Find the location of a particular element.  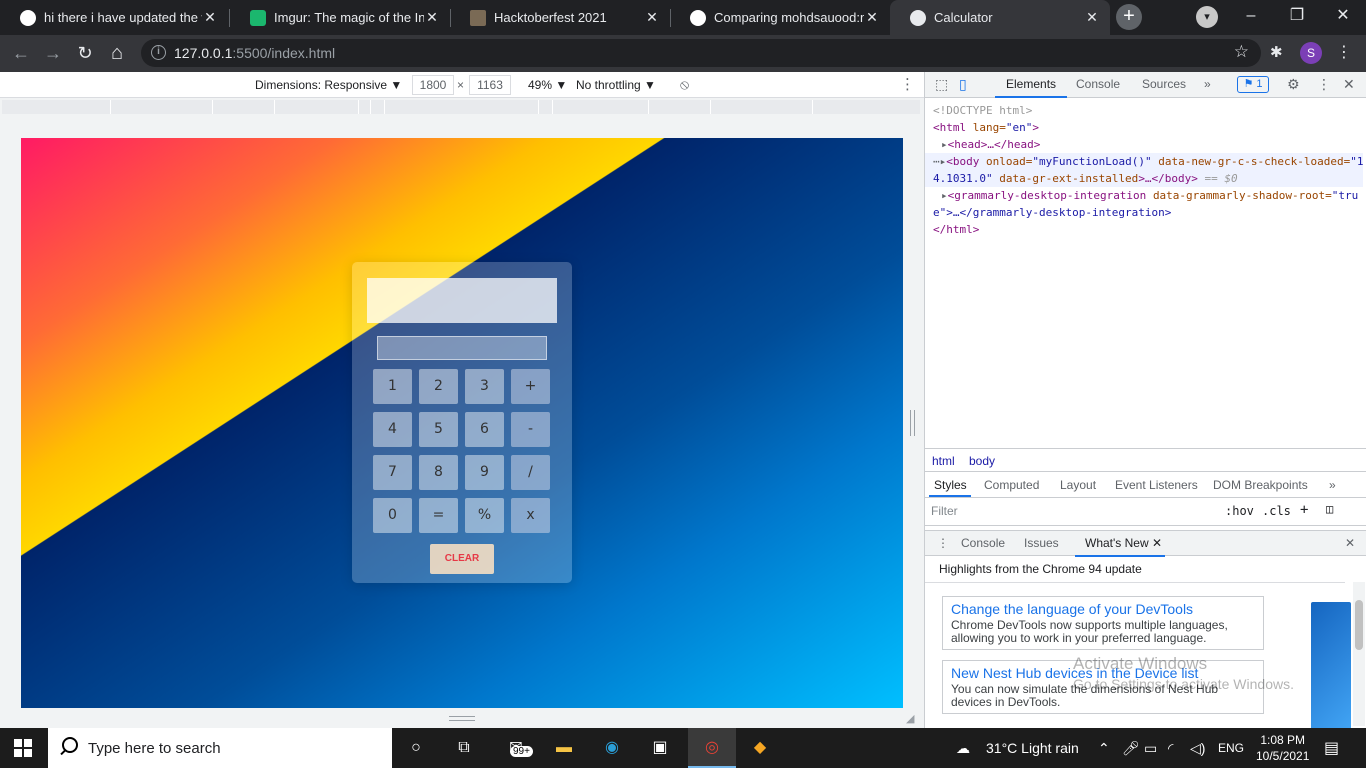

card-title: New Nest Hub devices in the Device list is located at coordinates (1103, 673).